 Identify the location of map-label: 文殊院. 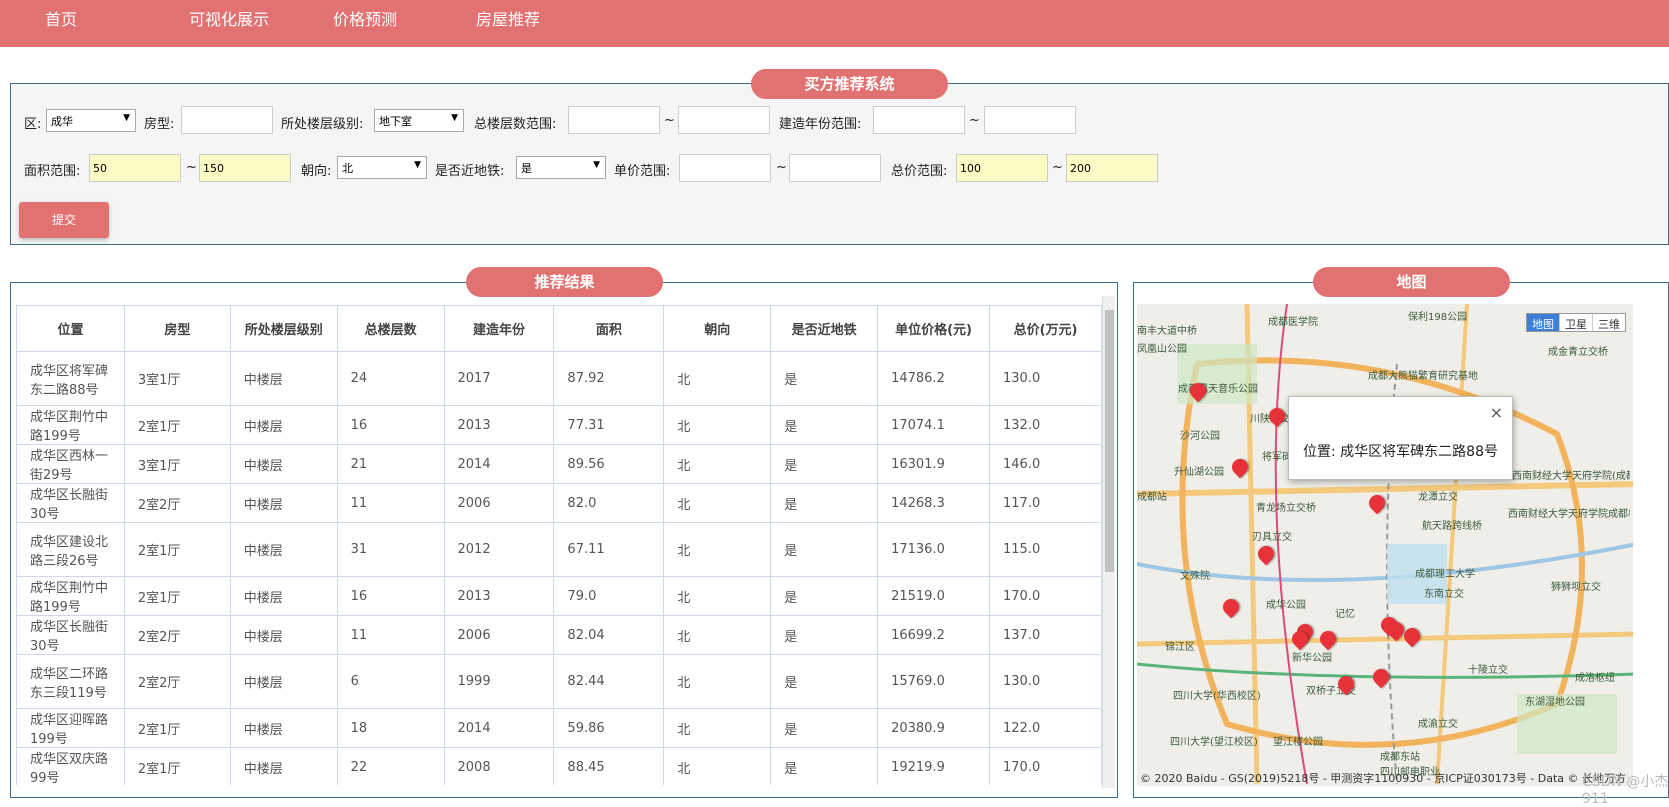
(1195, 576).